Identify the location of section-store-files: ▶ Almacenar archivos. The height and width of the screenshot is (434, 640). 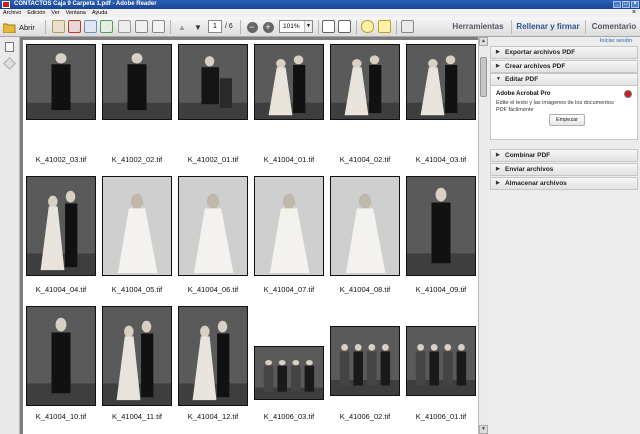
(564, 183).